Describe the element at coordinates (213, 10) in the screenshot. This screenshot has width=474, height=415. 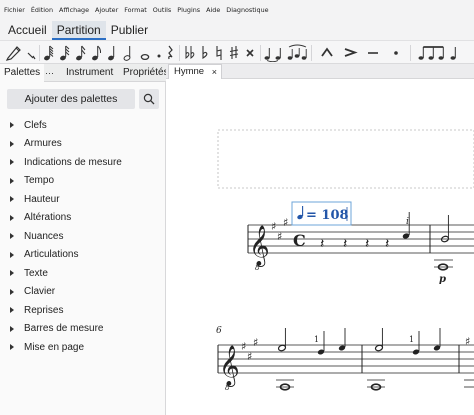
I see `menu-aide: Aide` at that location.